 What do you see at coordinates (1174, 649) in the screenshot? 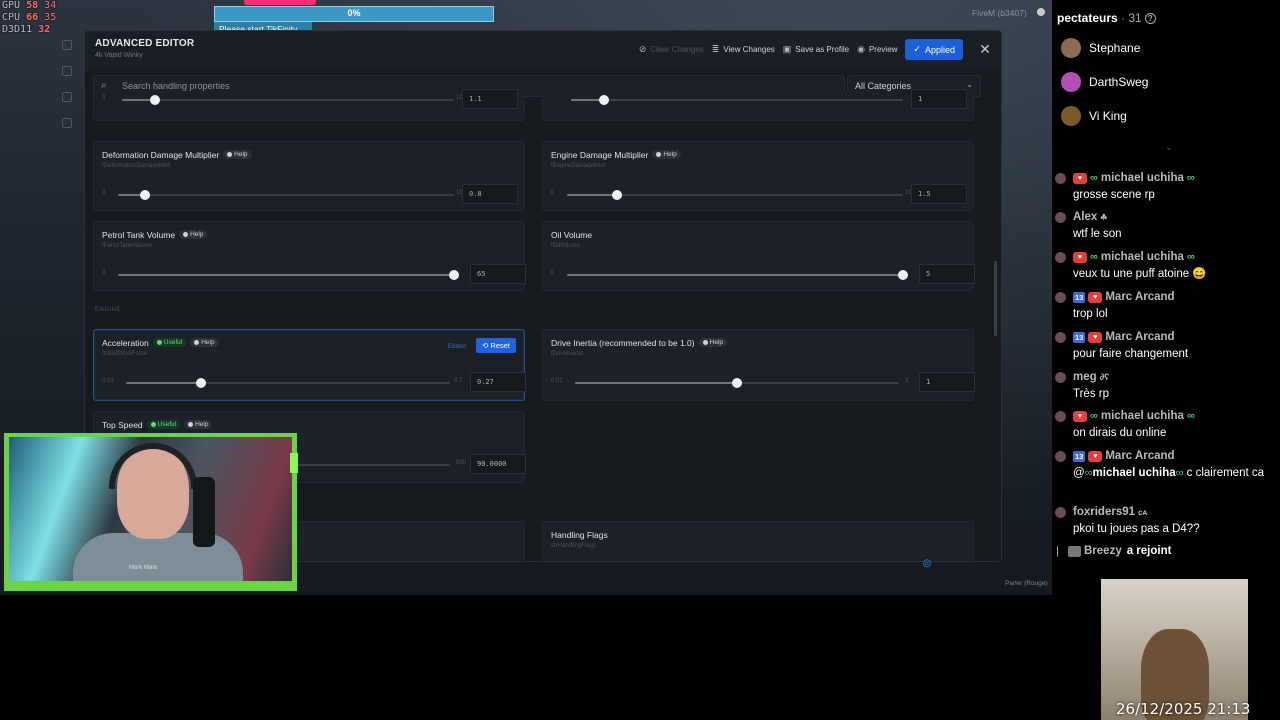
I see `secondary-webcam` at bounding box center [1174, 649].